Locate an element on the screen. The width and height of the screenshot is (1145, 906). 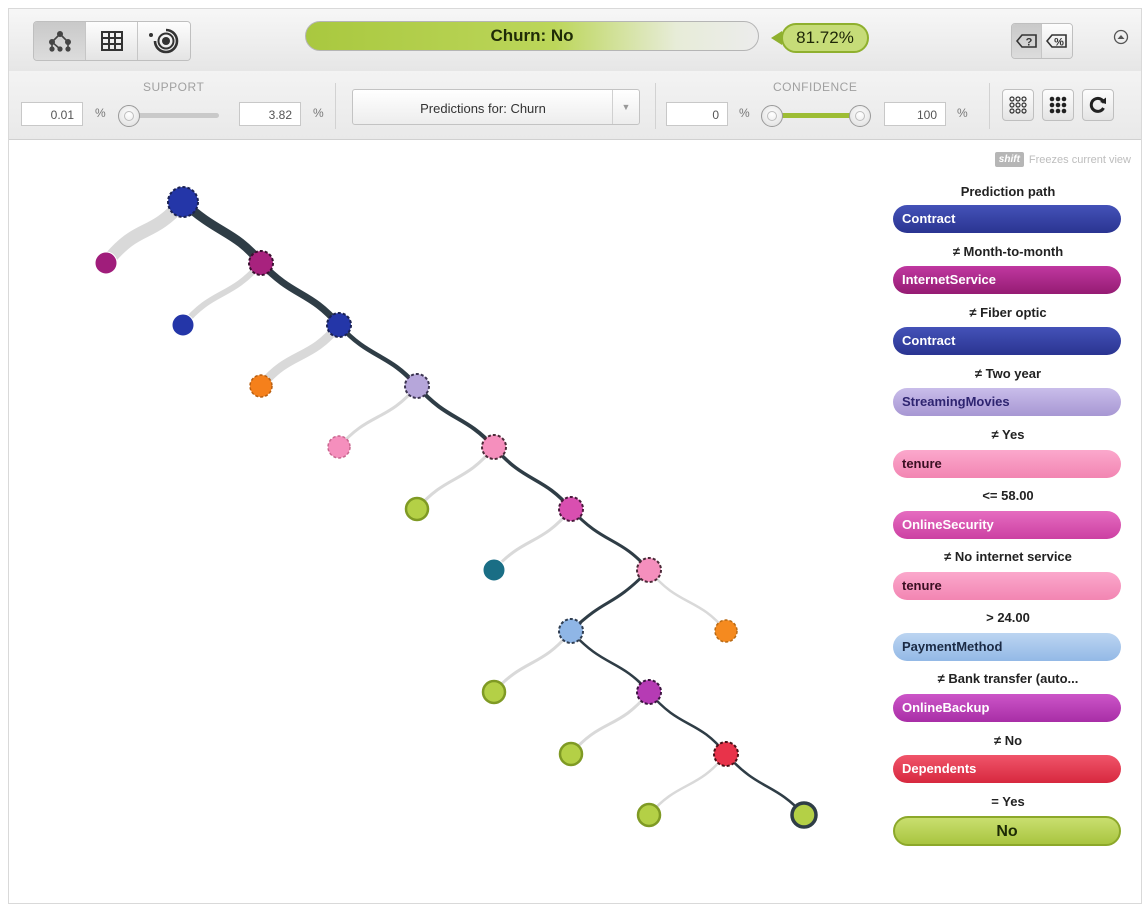
path-node-onlinebackup is located at coordinates (649, 692).